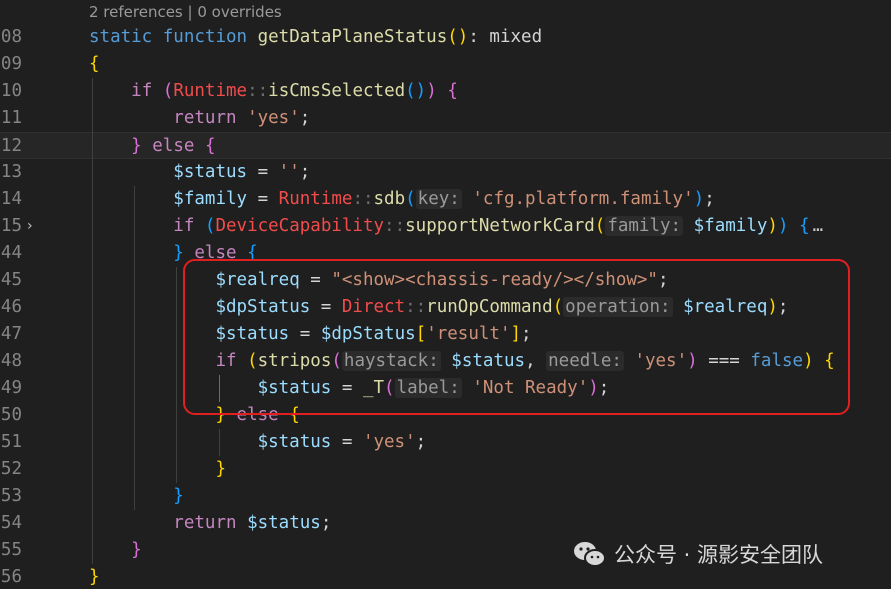 The height and width of the screenshot is (589, 891). Describe the element at coordinates (445, 118) in the screenshot. I see `code-line: 11 return 'yes';` at that location.